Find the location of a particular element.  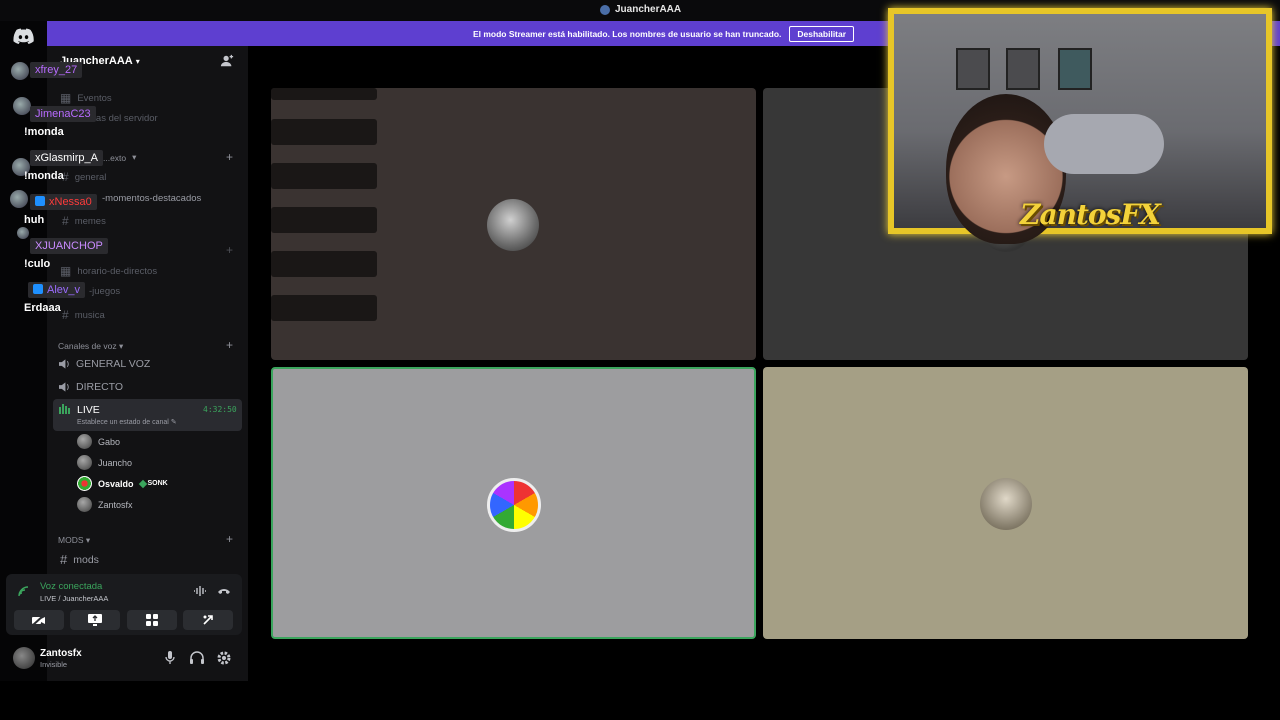

category-label: MODS is located at coordinates (71, 540).